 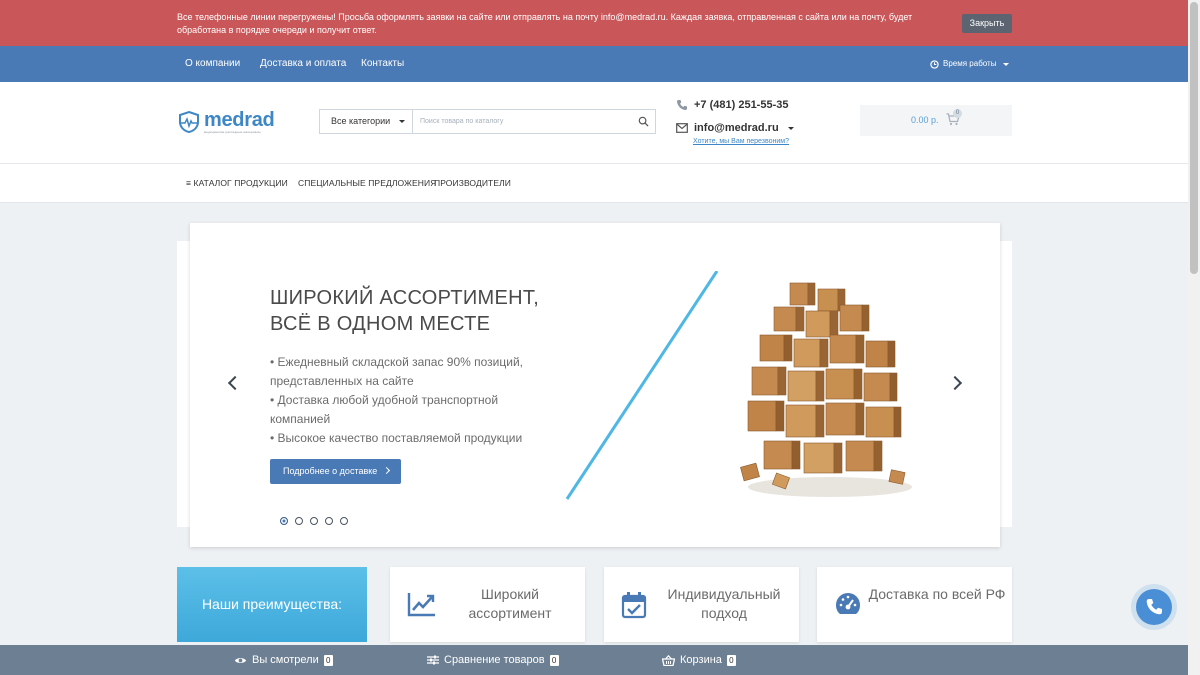 I want to click on slider-prev-arrow-icon, so click(x=235, y=383).